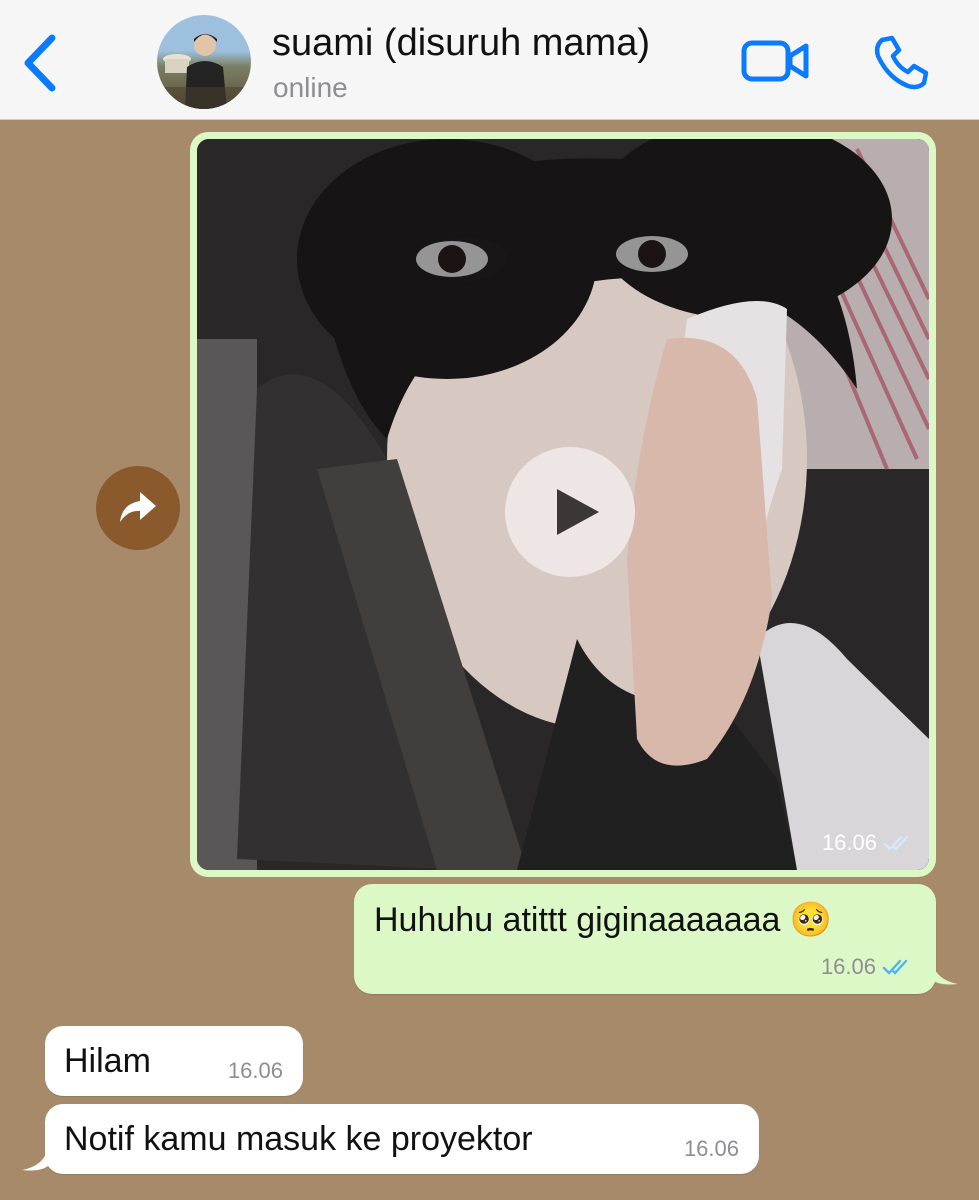 Image resolution: width=979 pixels, height=1200 pixels. I want to click on contact-name: suami (disuruh mama), so click(461, 43).